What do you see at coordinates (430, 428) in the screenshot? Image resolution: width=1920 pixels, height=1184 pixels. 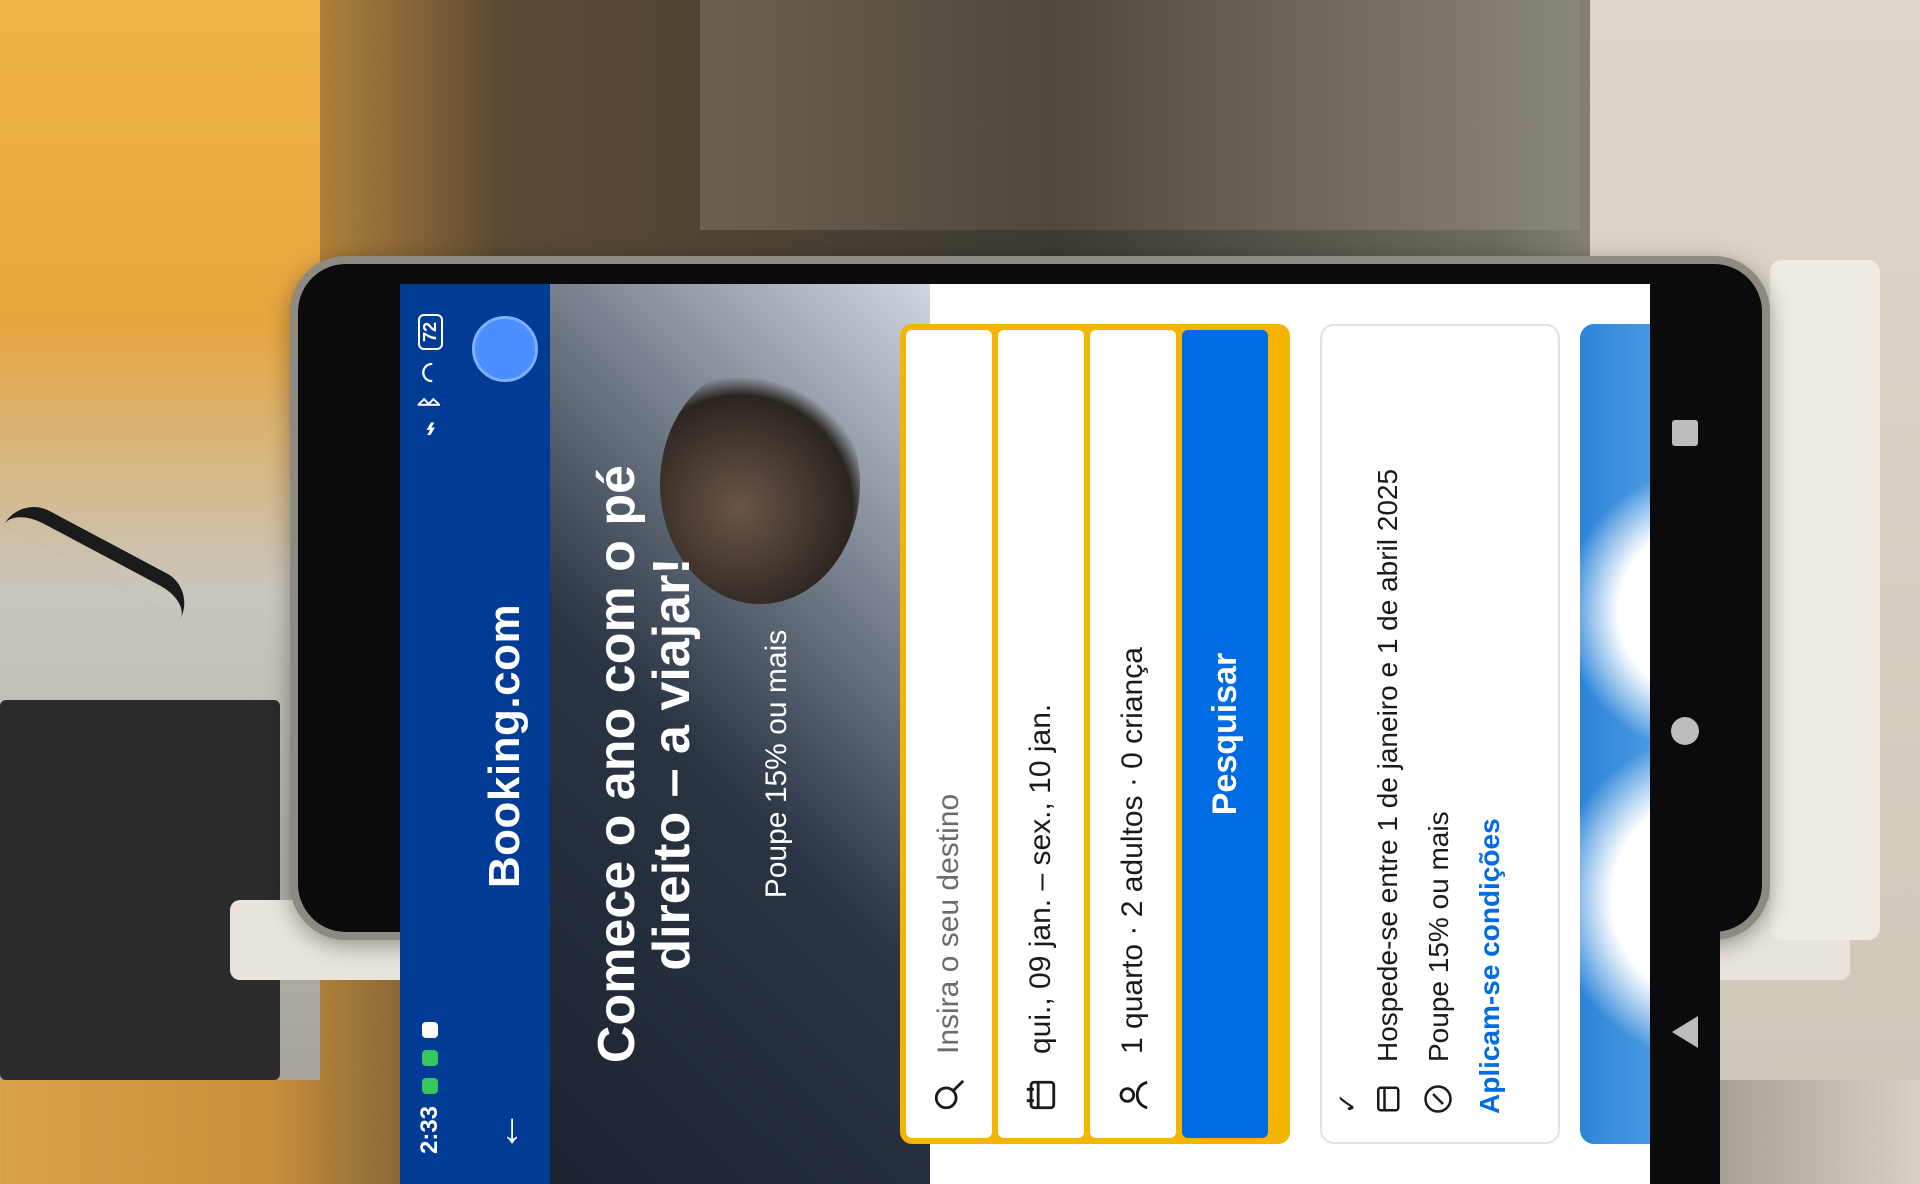 I see `nfc-icon: ⌁` at bounding box center [430, 428].